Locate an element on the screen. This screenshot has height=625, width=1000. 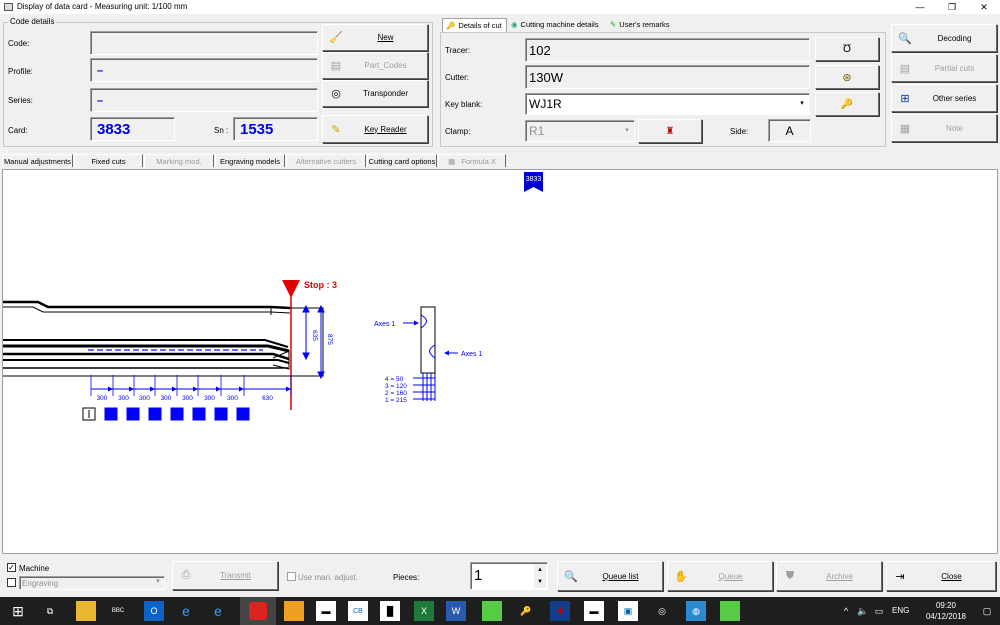
use-man-adjust-checkbox is located at coordinates (291, 576).